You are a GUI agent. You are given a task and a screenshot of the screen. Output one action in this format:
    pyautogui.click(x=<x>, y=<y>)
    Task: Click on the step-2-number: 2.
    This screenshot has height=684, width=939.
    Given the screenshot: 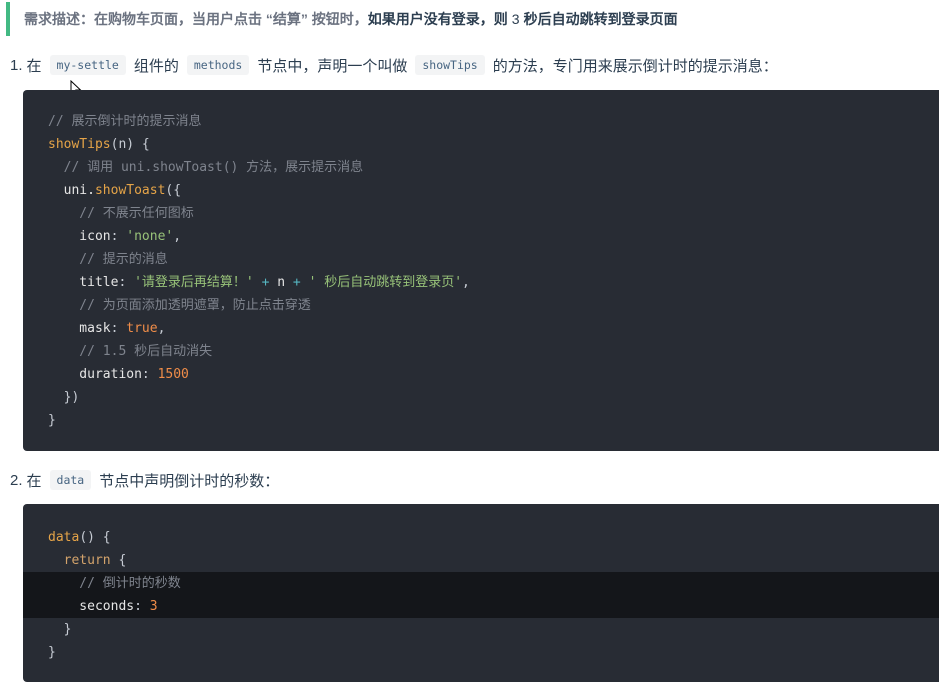 What is the action you would take?
    pyautogui.click(x=16, y=480)
    